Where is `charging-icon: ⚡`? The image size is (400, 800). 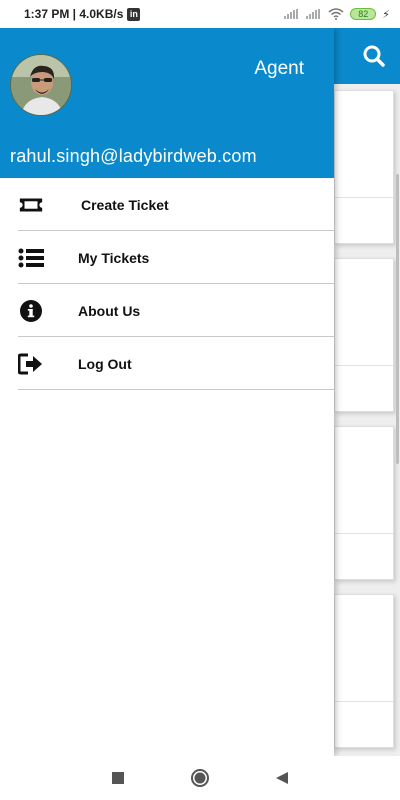
charging-icon: ⚡ is located at coordinates (386, 14).